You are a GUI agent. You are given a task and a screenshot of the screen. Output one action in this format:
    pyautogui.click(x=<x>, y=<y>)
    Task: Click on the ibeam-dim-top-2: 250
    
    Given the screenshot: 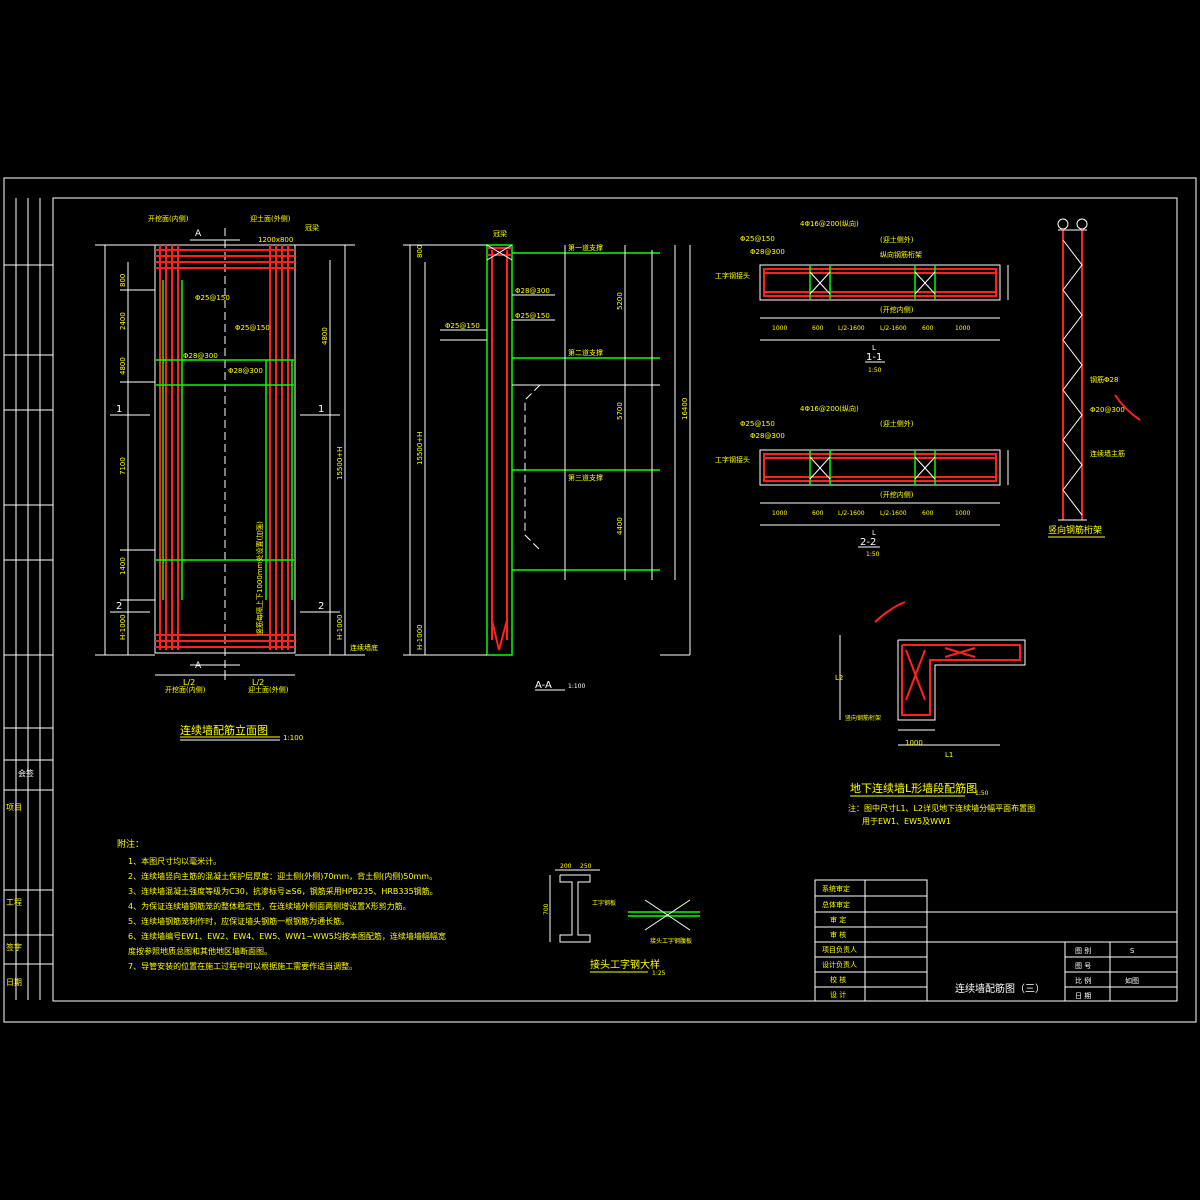 What is the action you would take?
    pyautogui.click(x=586, y=866)
    